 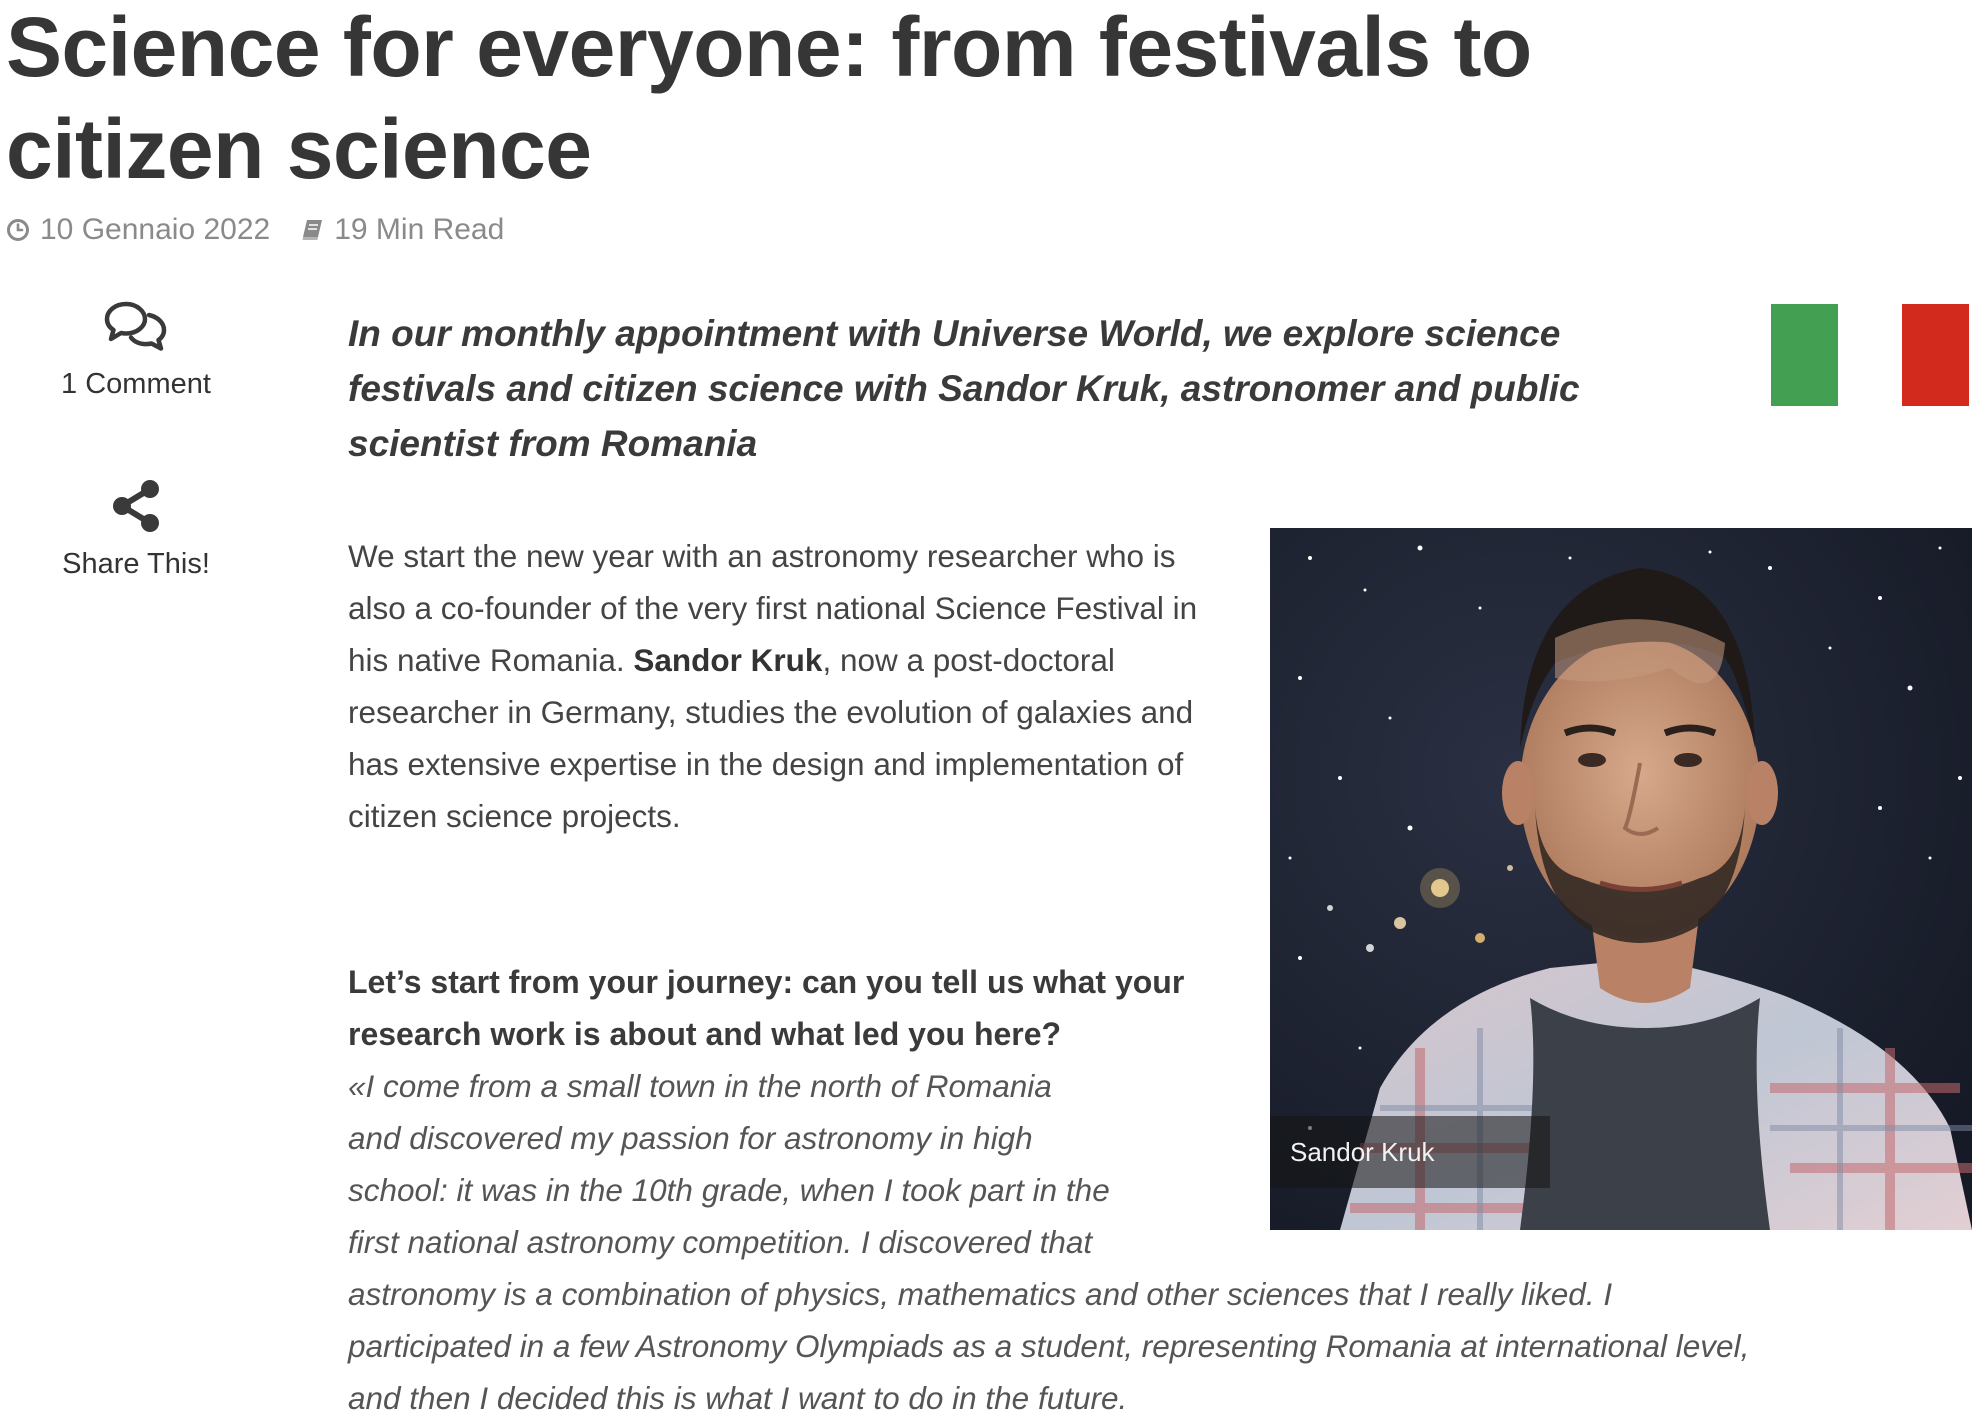 What do you see at coordinates (18, 230) in the screenshot?
I see `clock-icon` at bounding box center [18, 230].